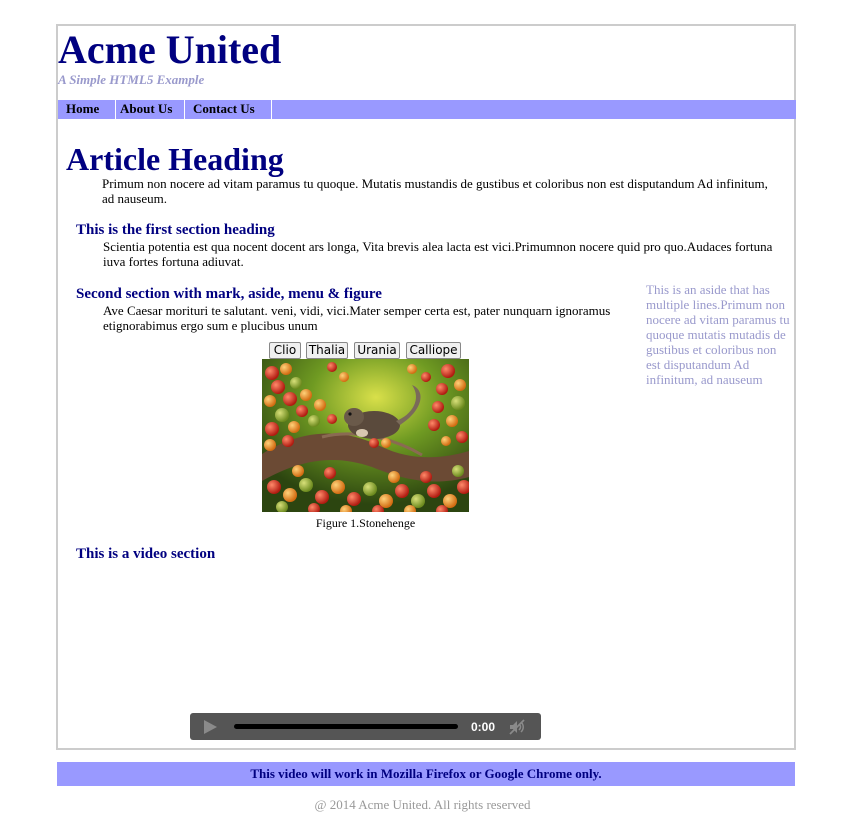 Image resolution: width=845 pixels, height=813 pixels. What do you see at coordinates (87, 109) in the screenshot?
I see `nav-item-home: Home` at bounding box center [87, 109].